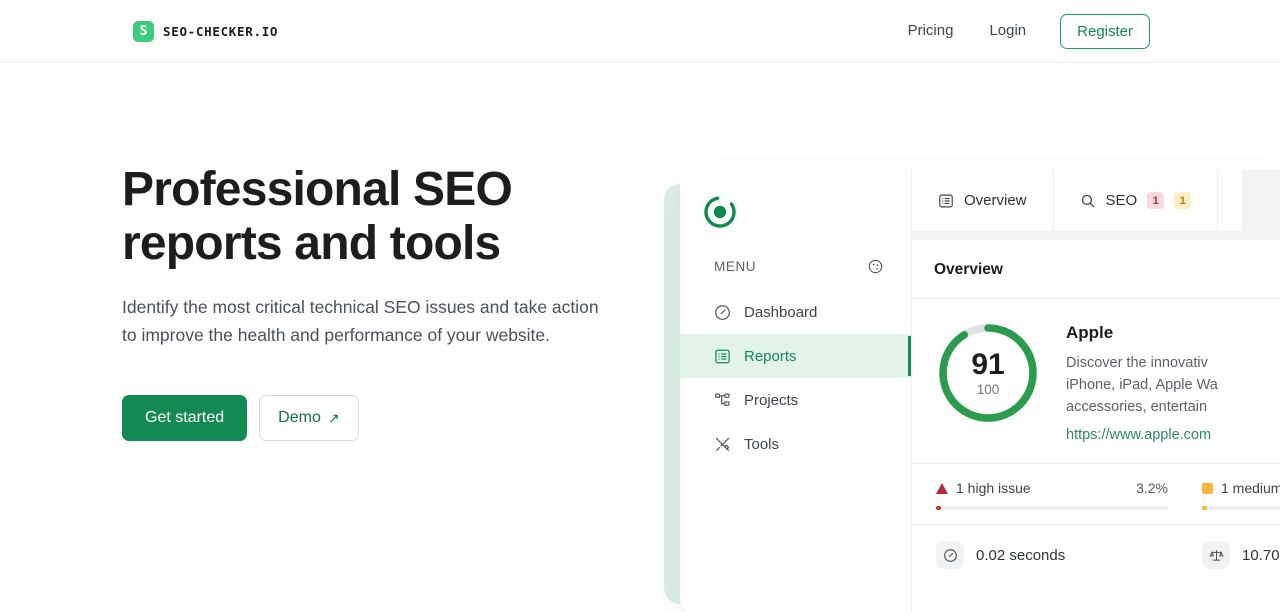 The height and width of the screenshot is (612, 1280). Describe the element at coordinates (722, 356) in the screenshot. I see `report-list-icon` at that location.